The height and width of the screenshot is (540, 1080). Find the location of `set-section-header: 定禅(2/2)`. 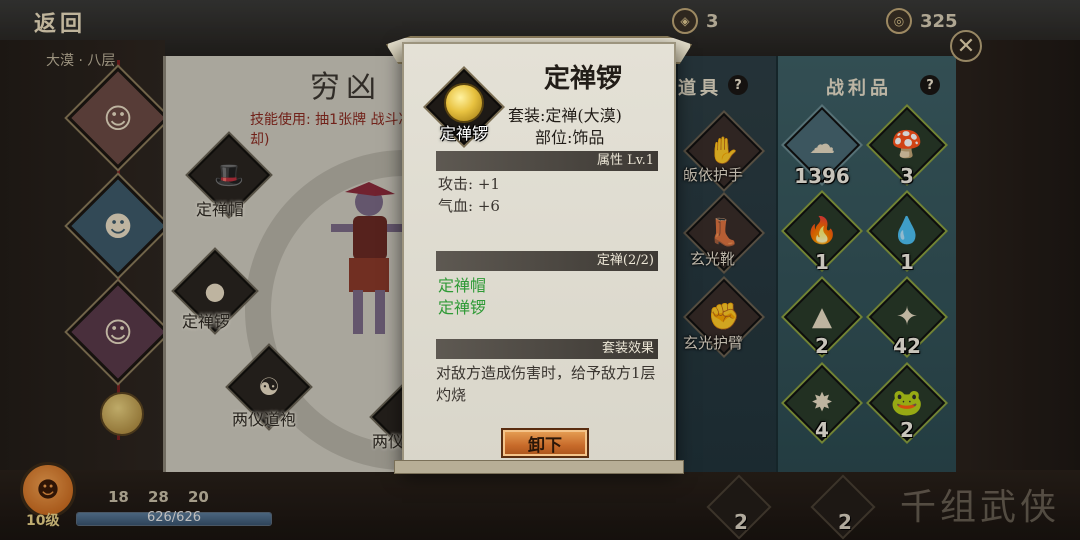

set-section-header: 定禅(2/2) is located at coordinates (547, 261).